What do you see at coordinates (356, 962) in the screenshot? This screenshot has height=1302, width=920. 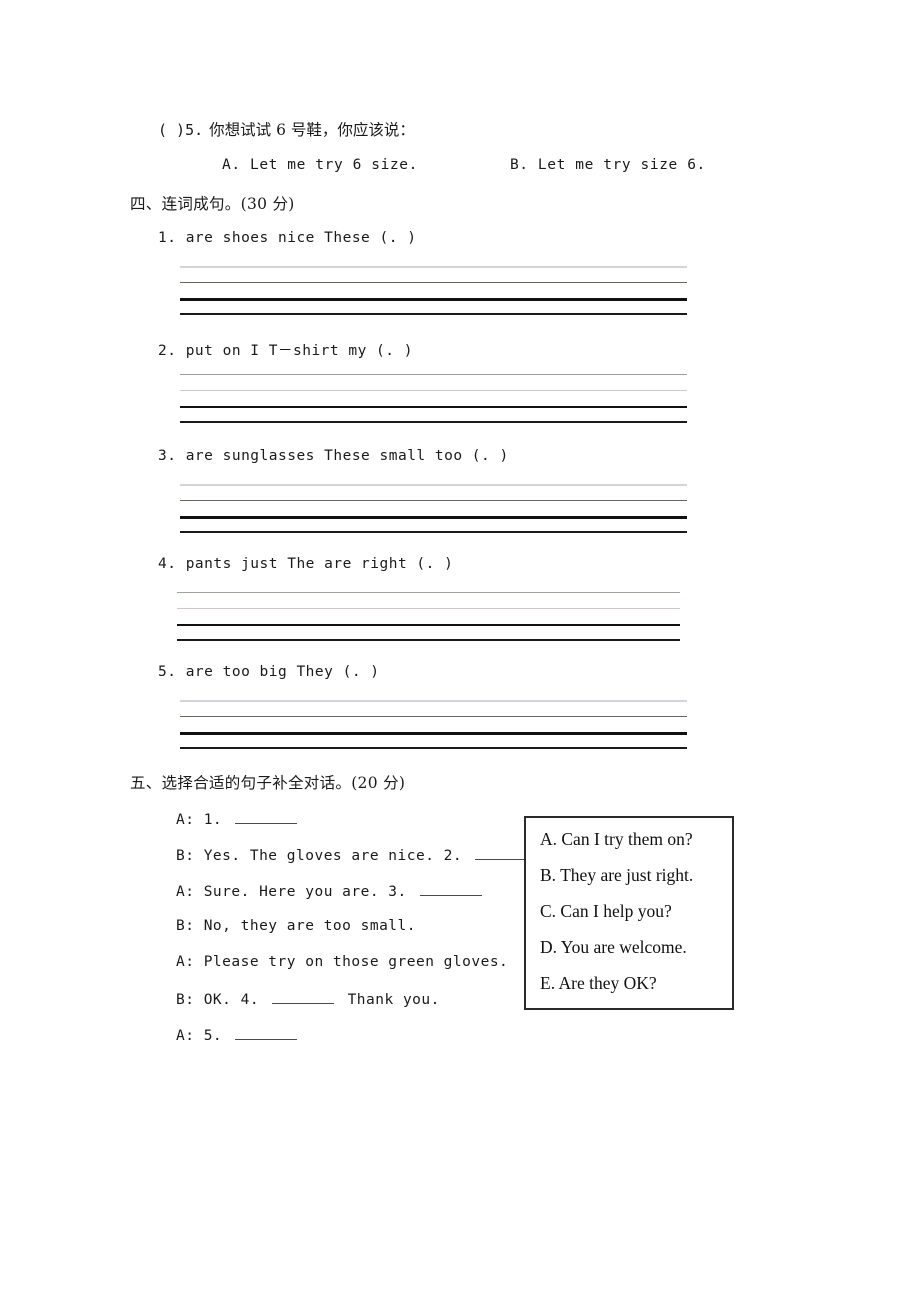 I see `dialogue-text: Please try on those green gloves.` at bounding box center [356, 962].